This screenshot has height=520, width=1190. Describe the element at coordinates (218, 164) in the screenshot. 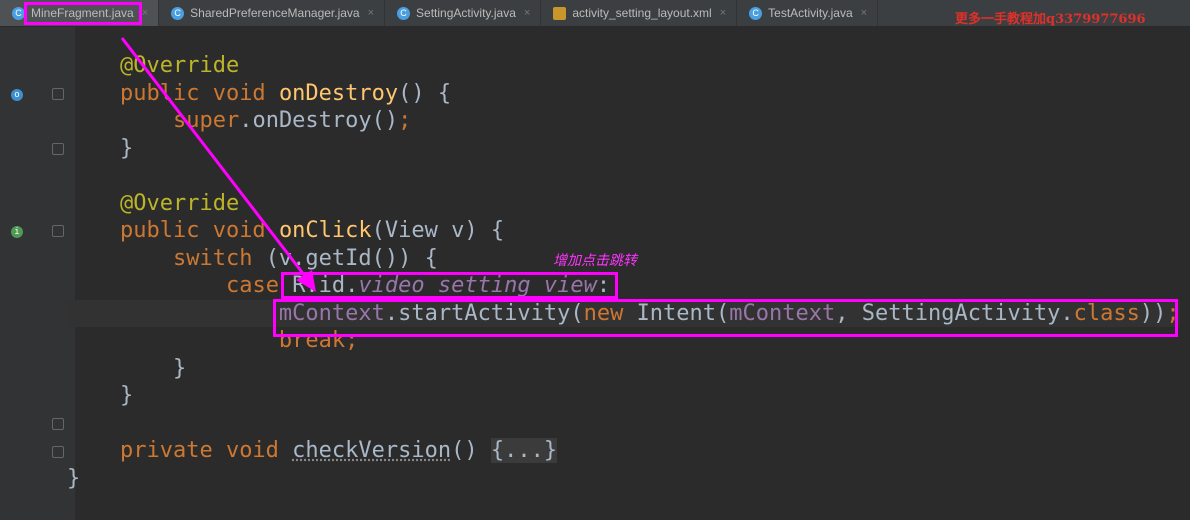

I see `annotation-arrow` at that location.